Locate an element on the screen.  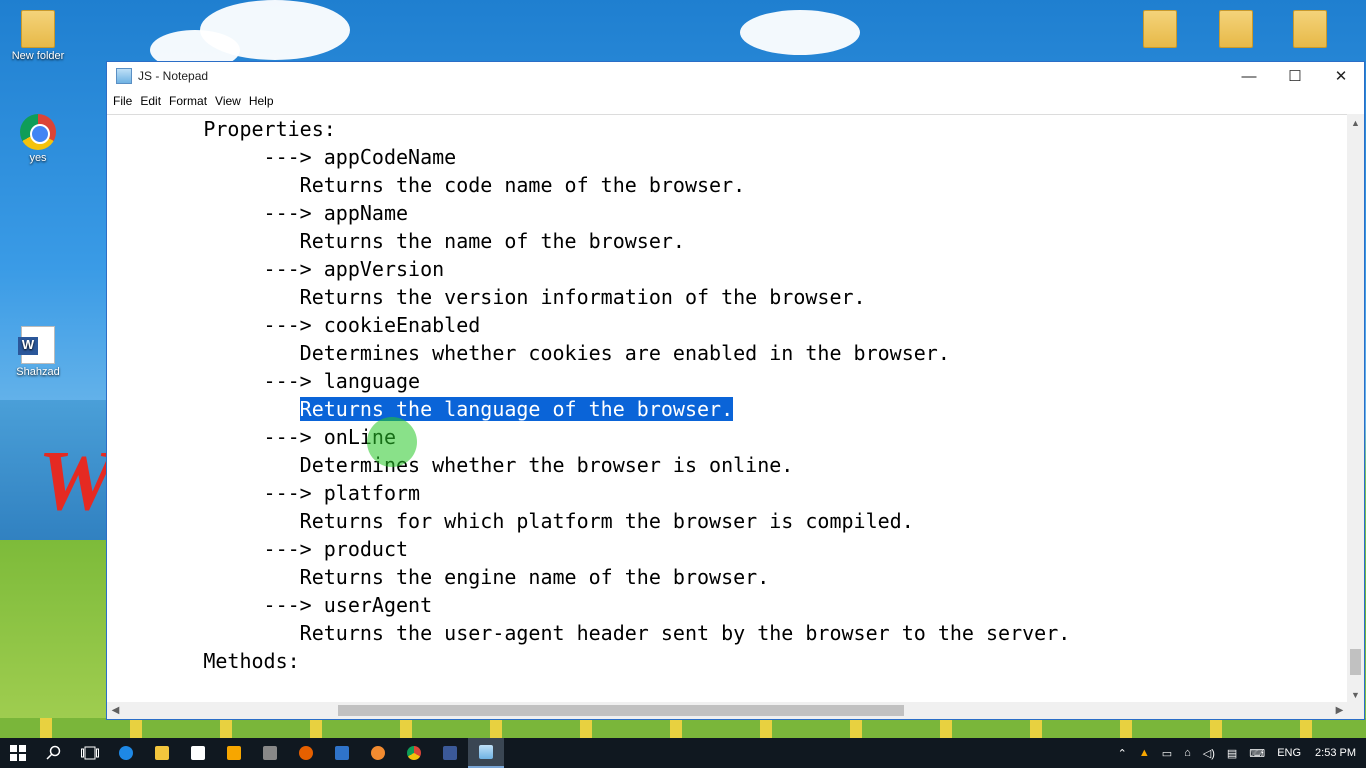
close-button: ✕ is located at coordinates (1341, 76).